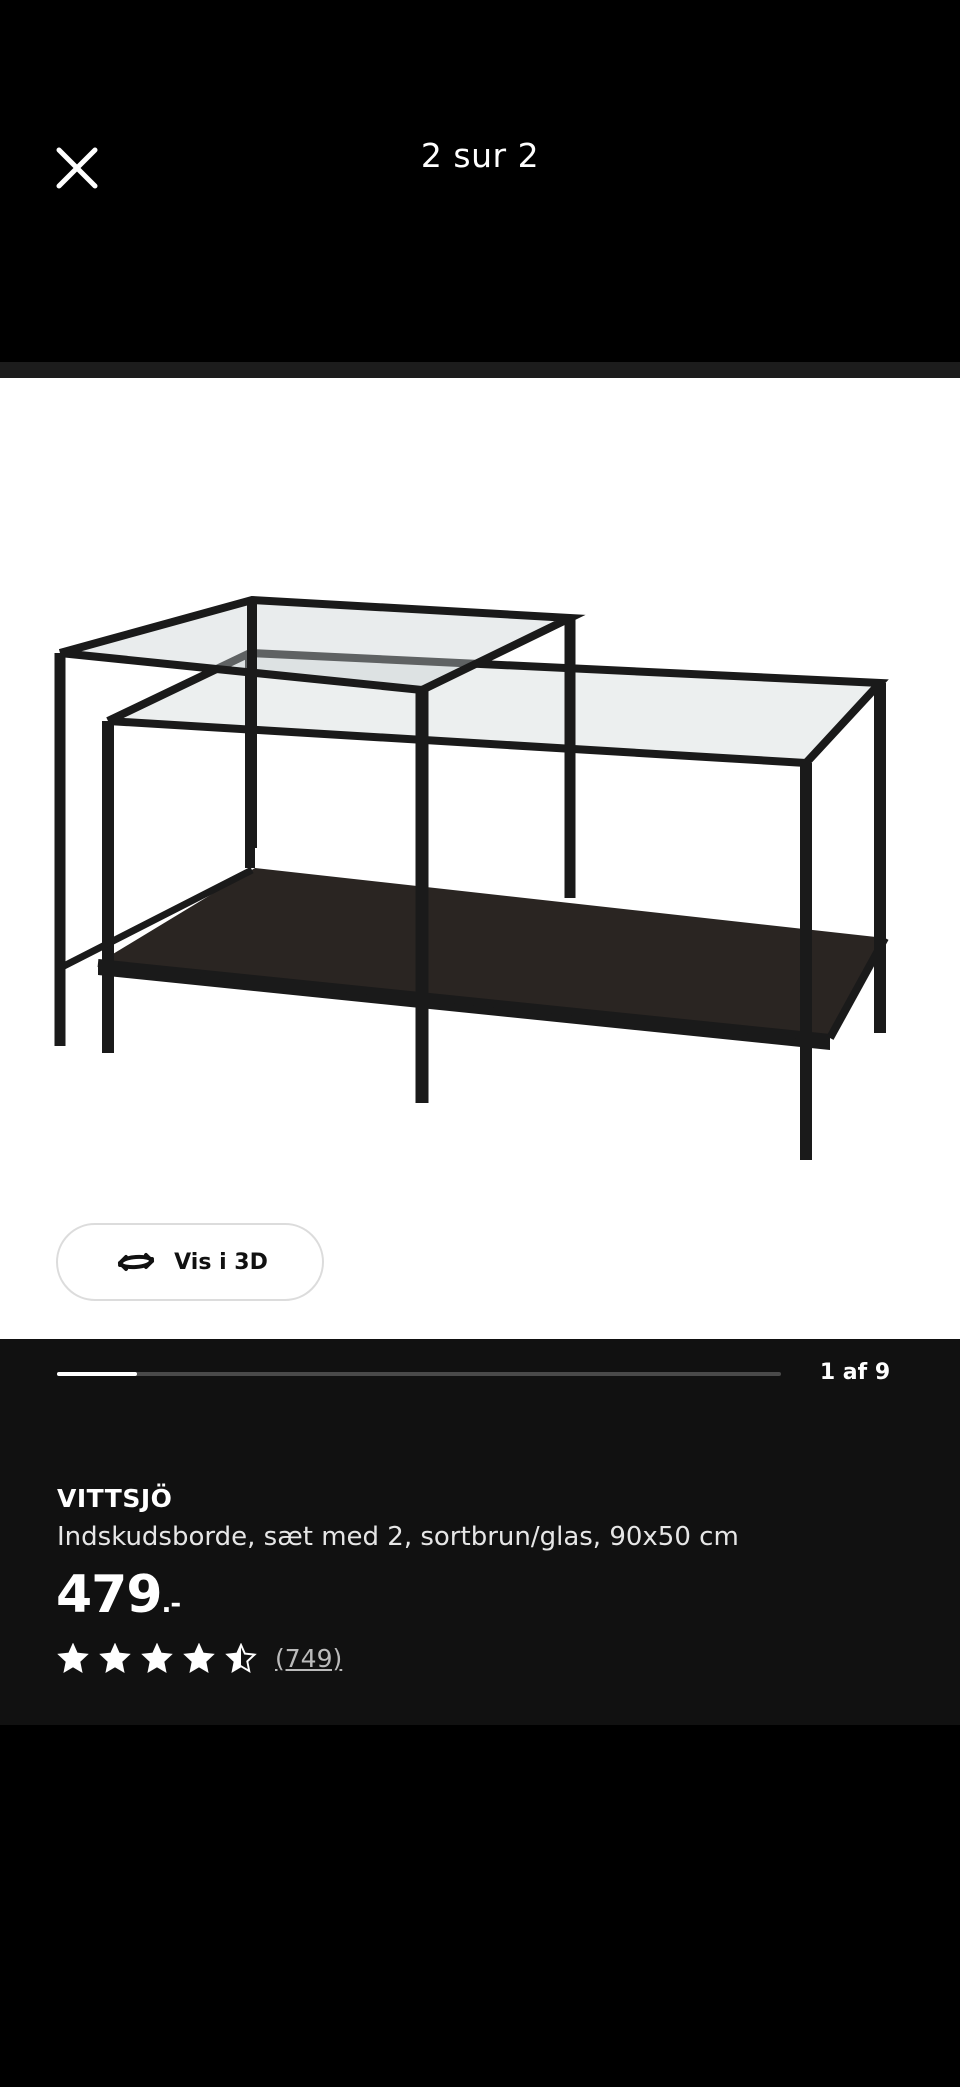  Describe the element at coordinates (109, 1595) in the screenshot. I see `price-value: 479` at that location.